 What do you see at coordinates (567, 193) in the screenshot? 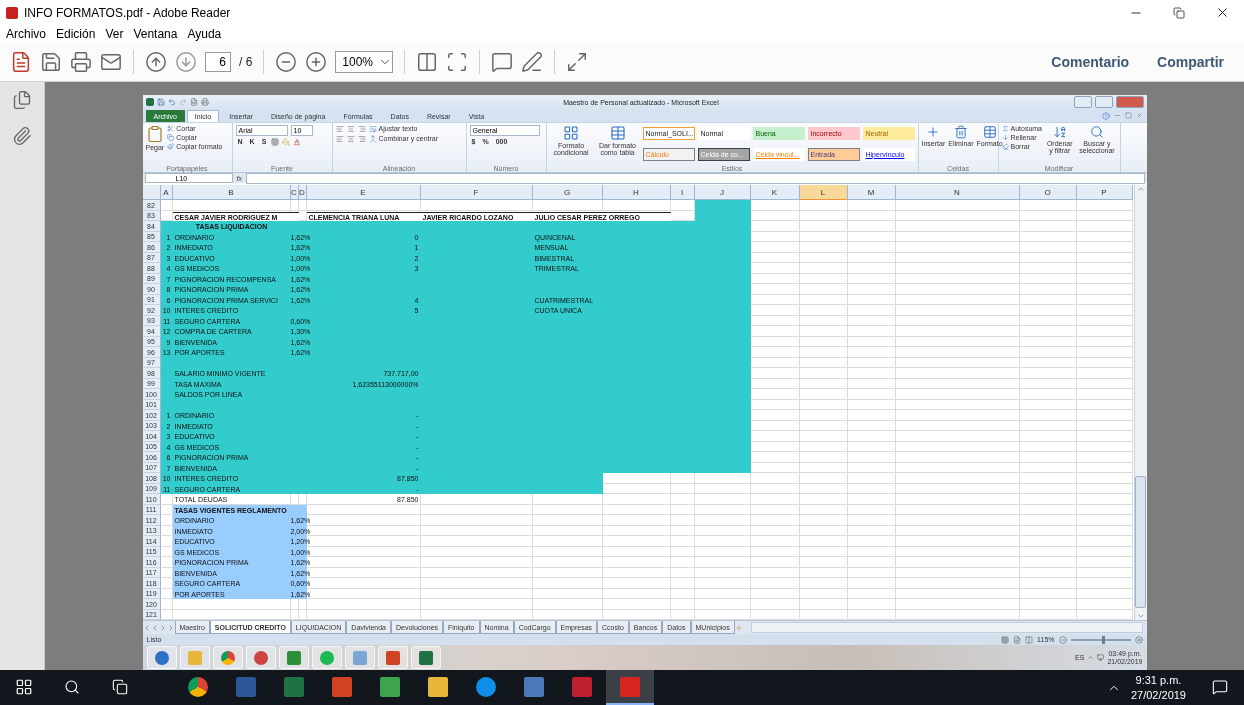
I see `column-header: G` at bounding box center [567, 193].